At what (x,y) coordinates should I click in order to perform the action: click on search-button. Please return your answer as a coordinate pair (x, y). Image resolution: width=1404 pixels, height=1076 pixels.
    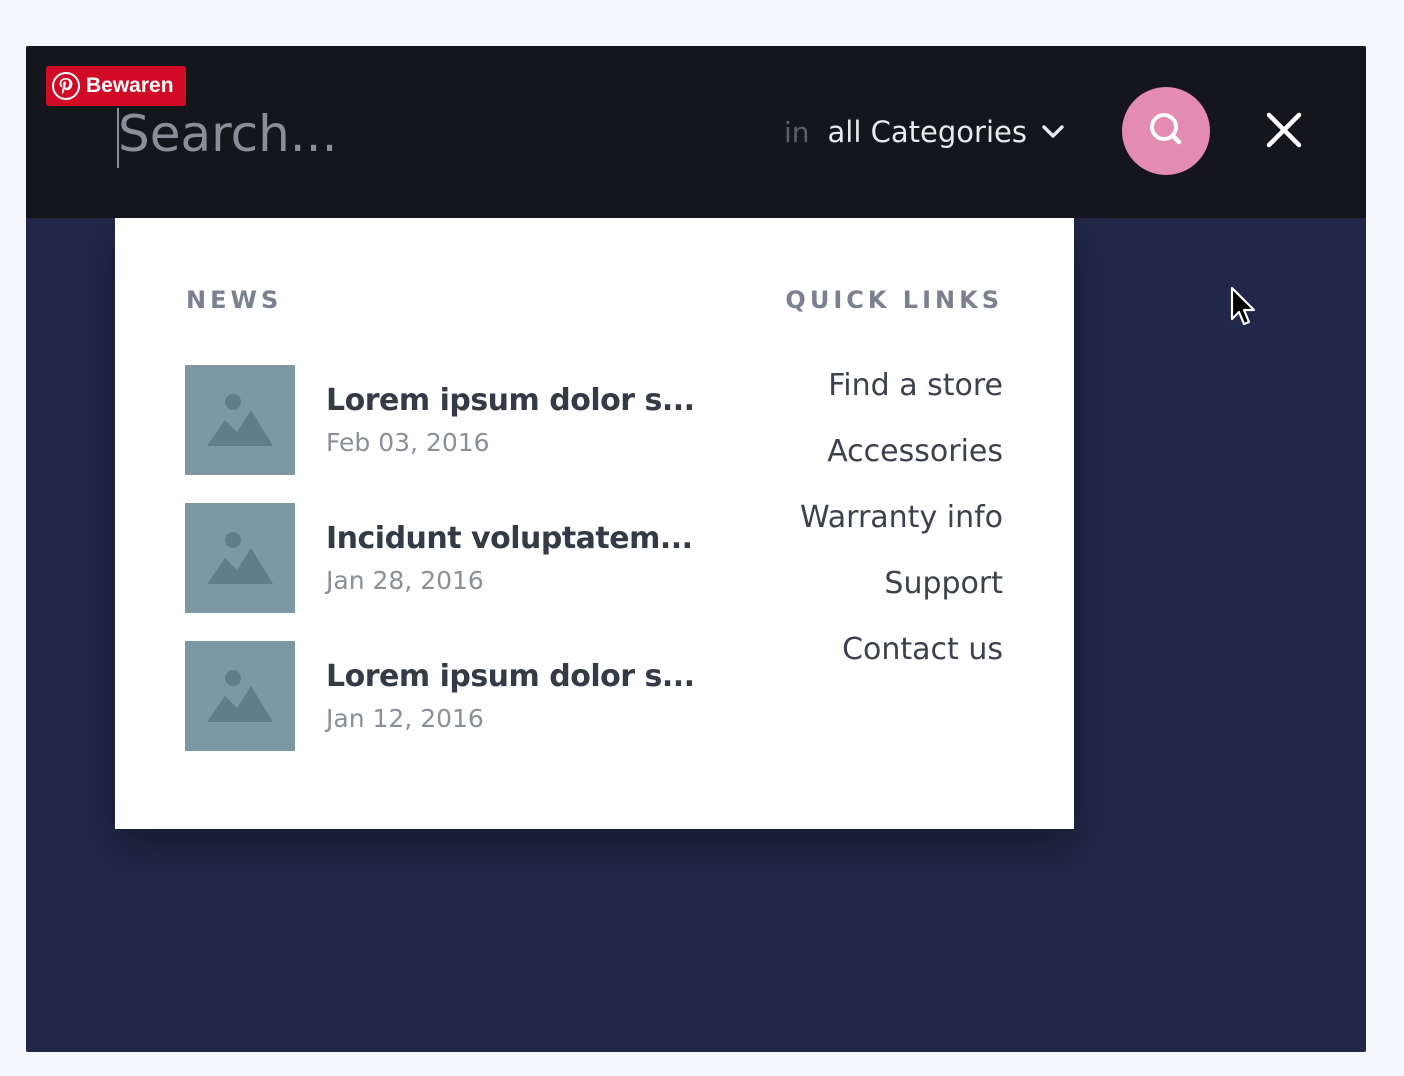
    Looking at the image, I should click on (1166, 131).